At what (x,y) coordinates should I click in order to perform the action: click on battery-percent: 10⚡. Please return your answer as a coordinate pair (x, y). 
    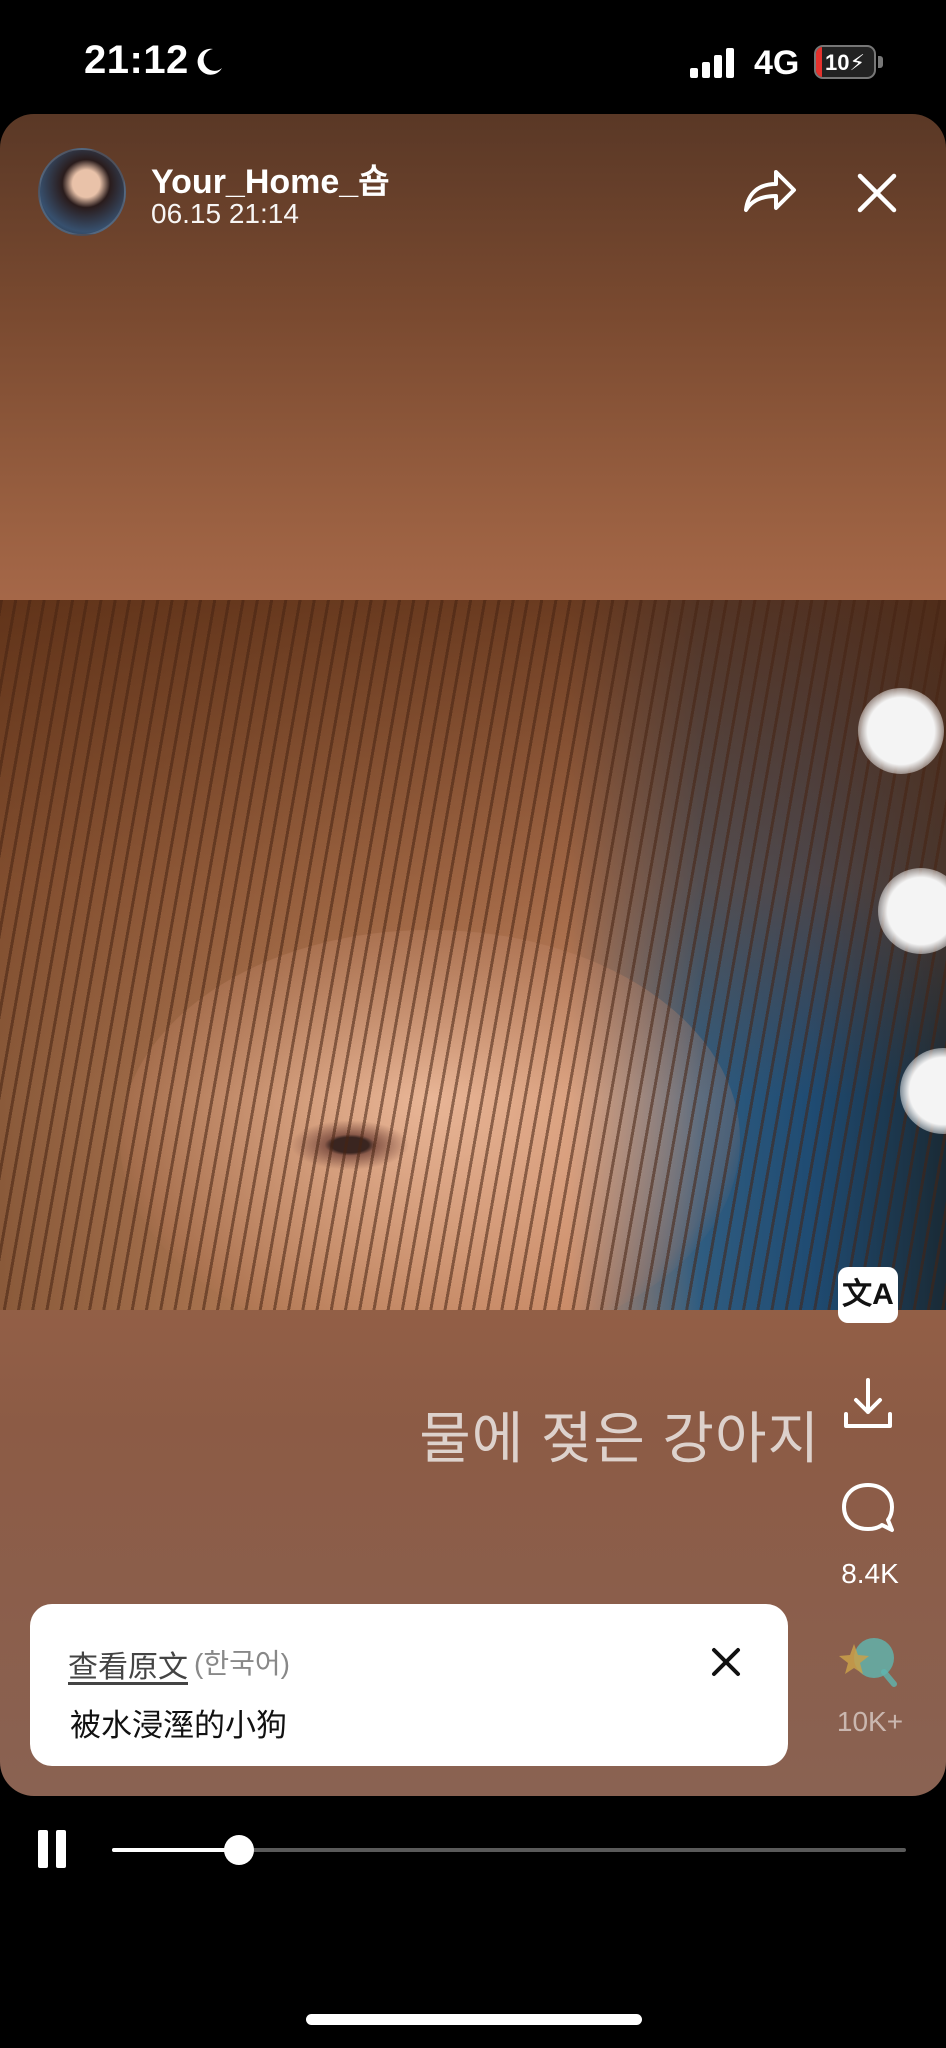
    Looking at the image, I should click on (845, 62).